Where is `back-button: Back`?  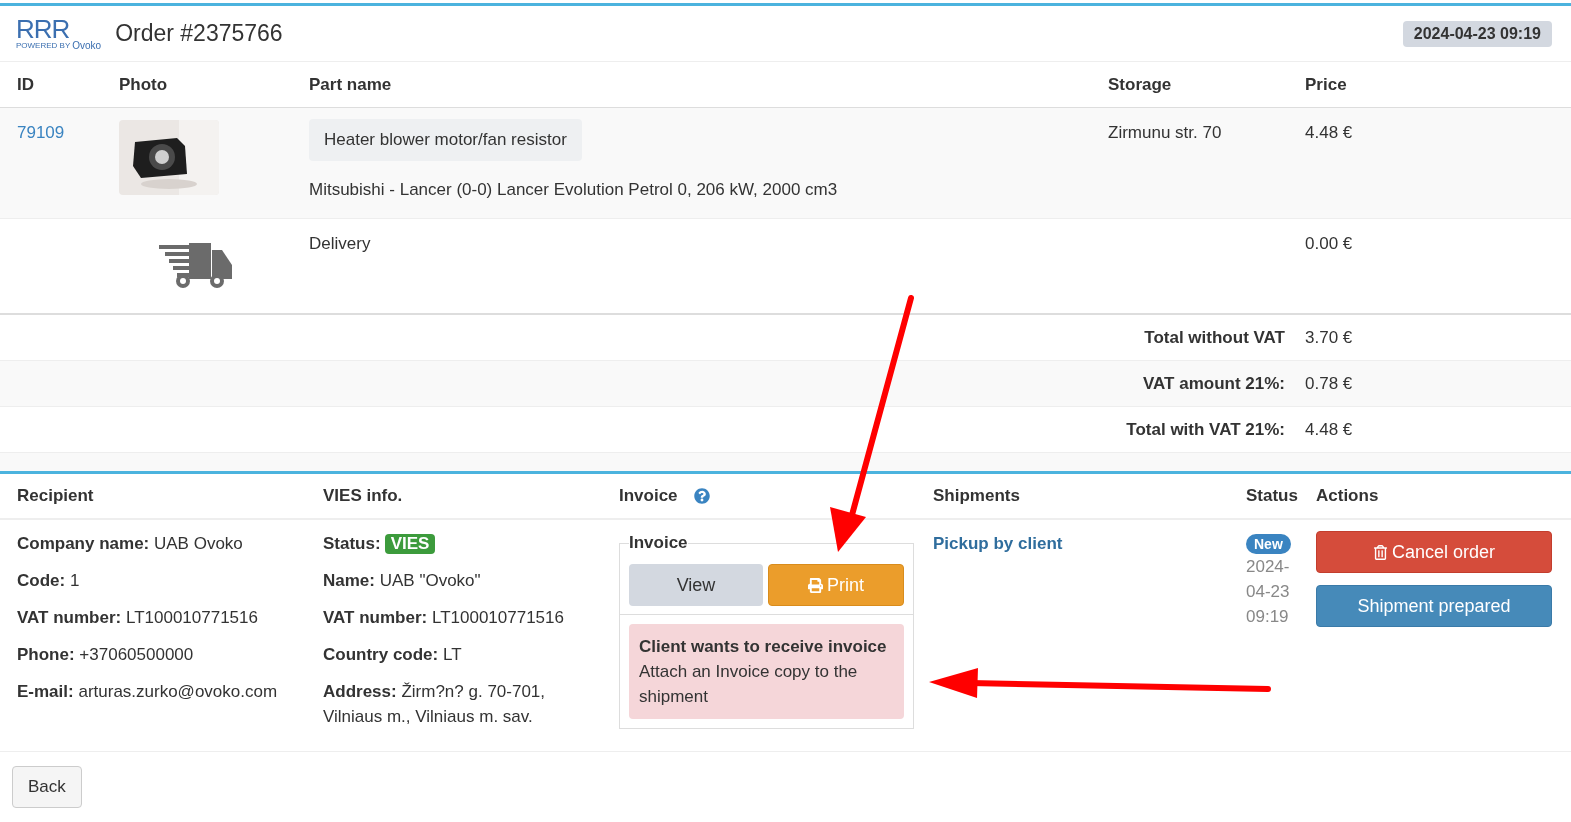
back-button: Back is located at coordinates (47, 787).